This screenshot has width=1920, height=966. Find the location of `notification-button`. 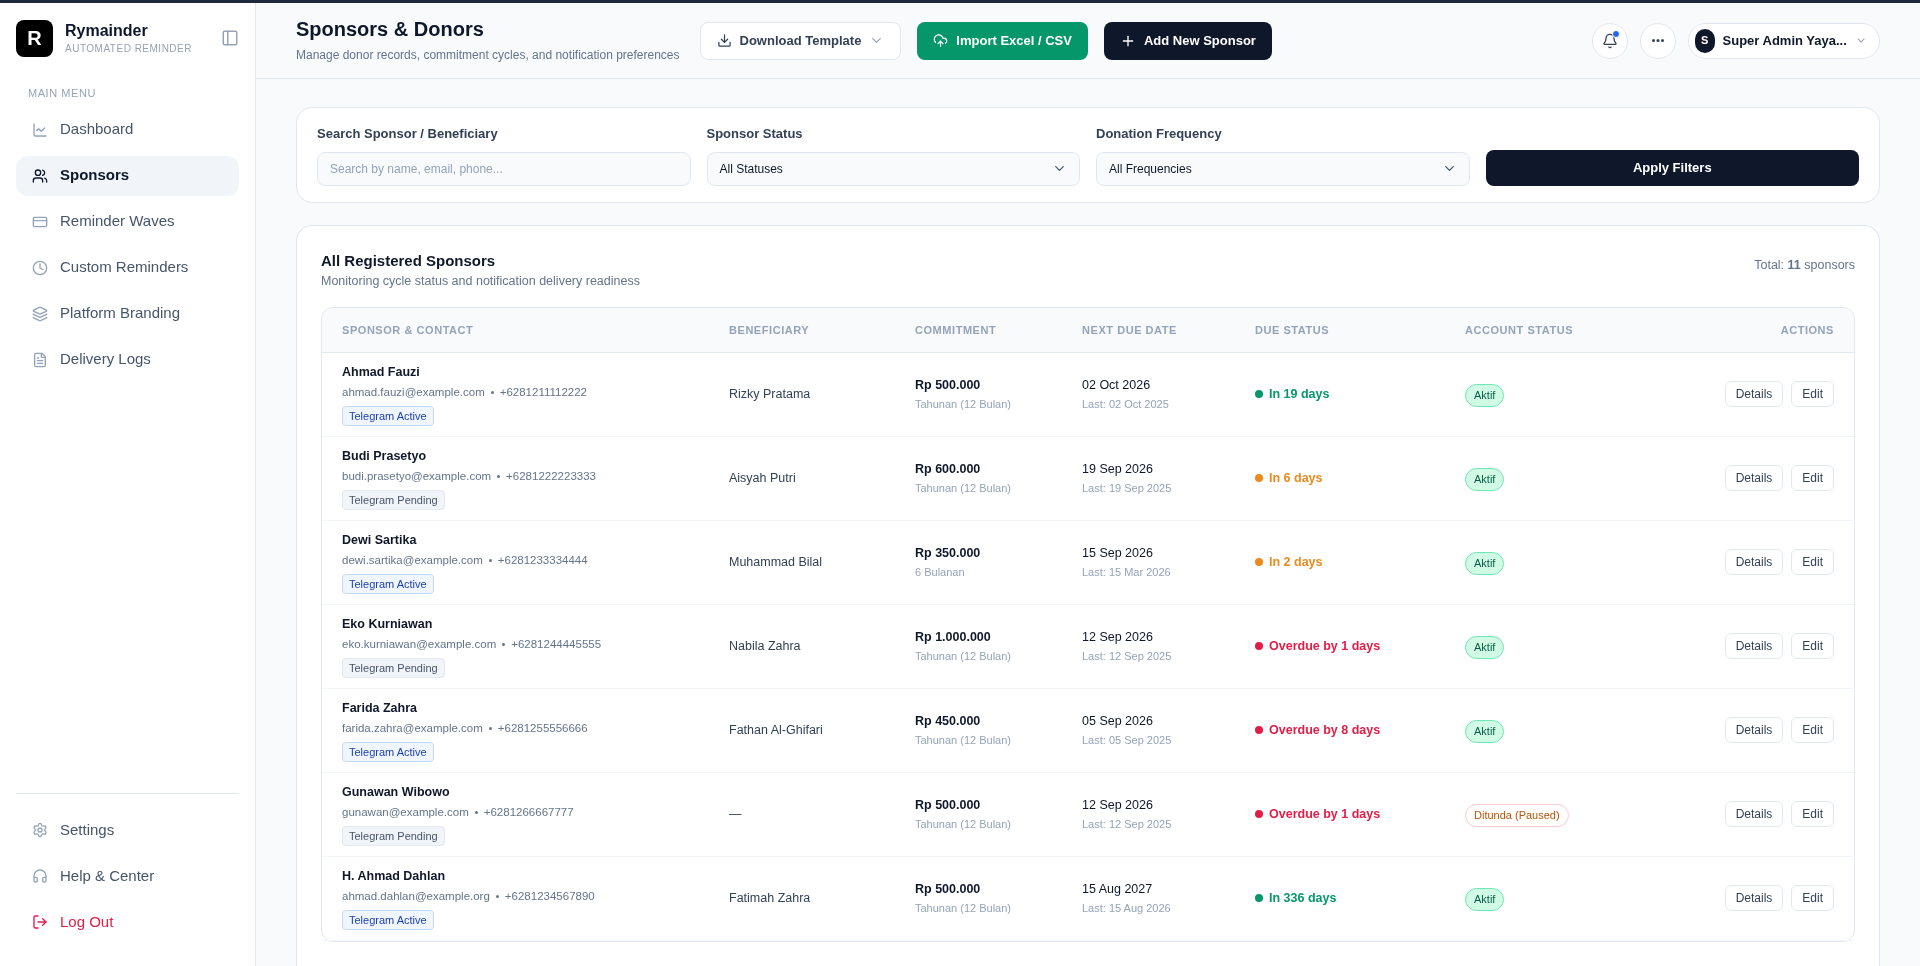

notification-button is located at coordinates (1610, 40).